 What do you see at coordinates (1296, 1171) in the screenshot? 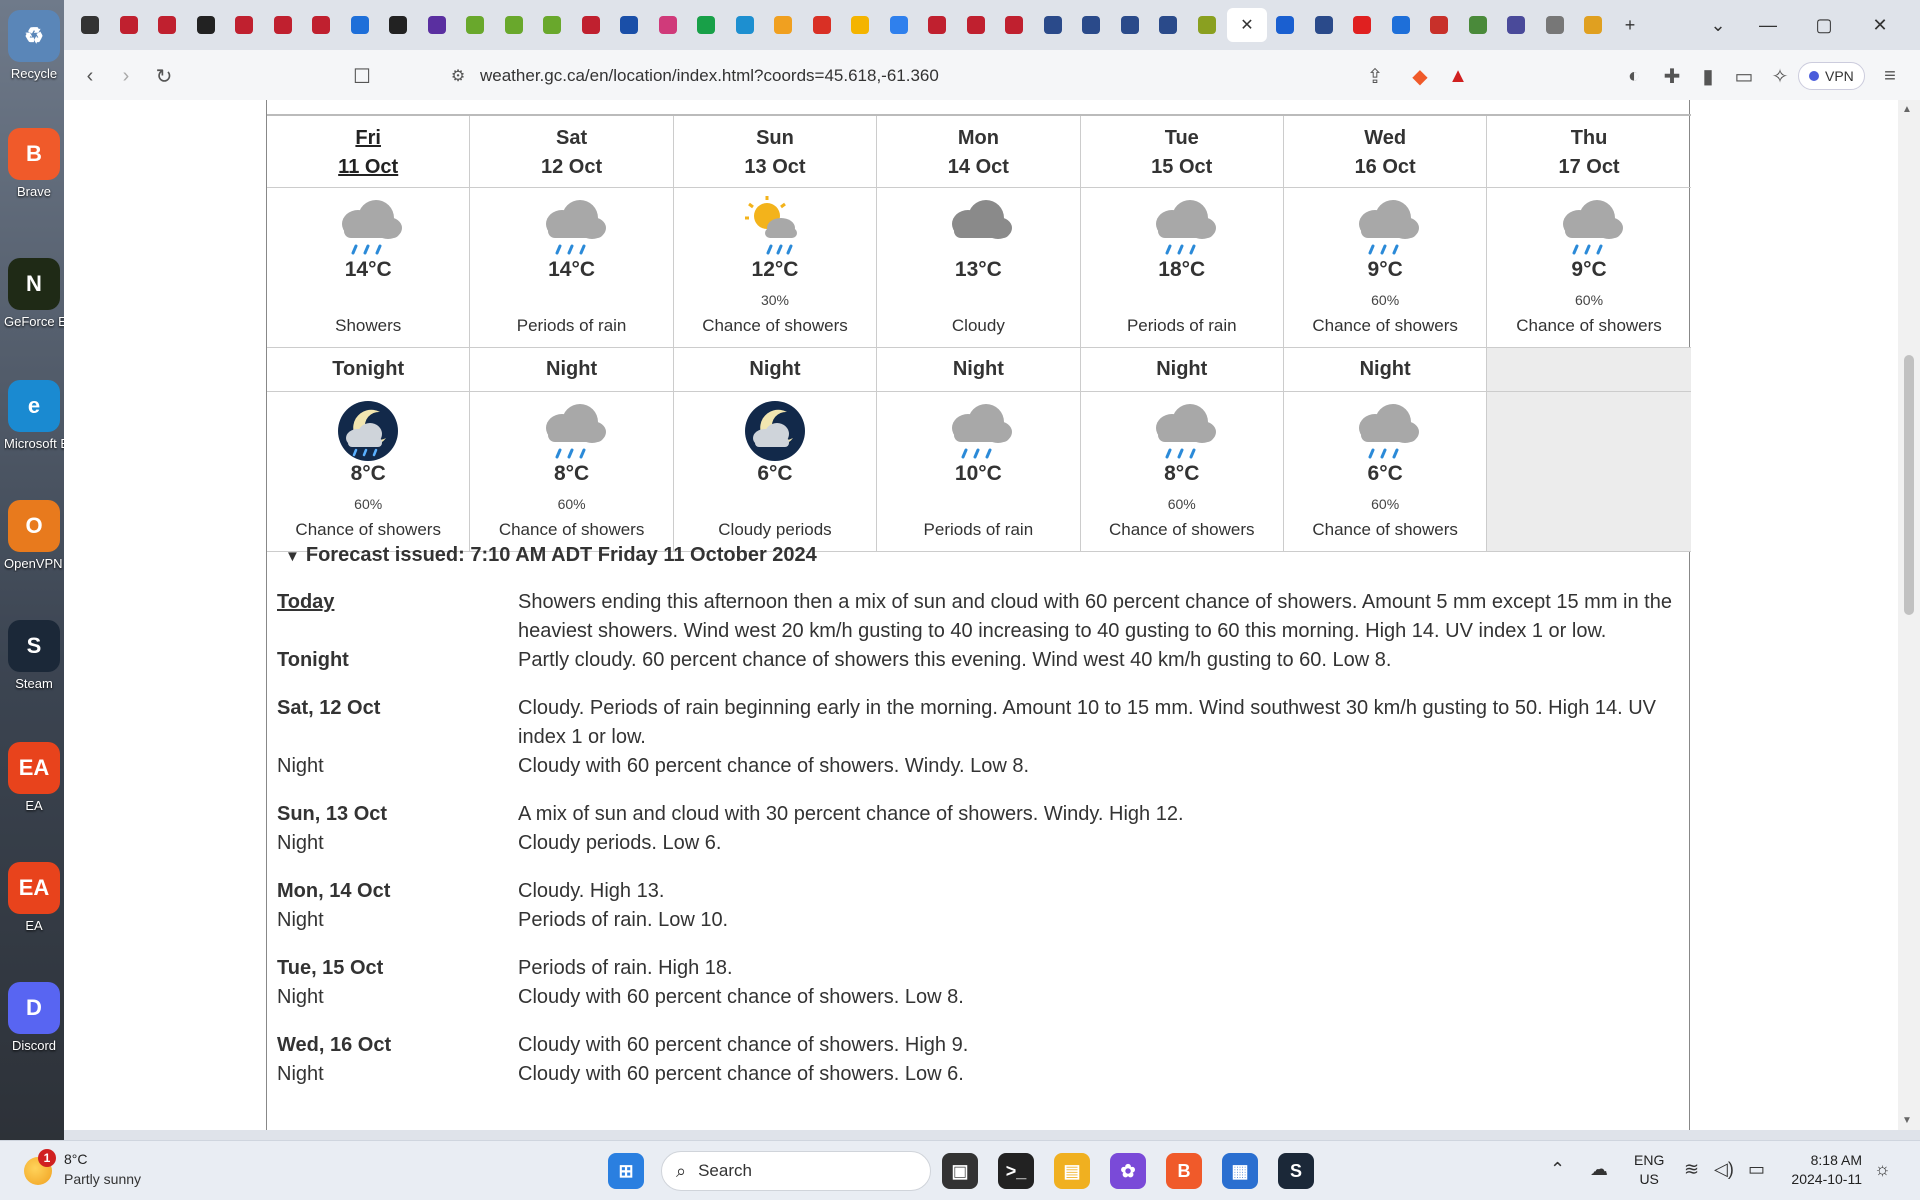
I see `steam-taskbar-icon: S` at bounding box center [1296, 1171].